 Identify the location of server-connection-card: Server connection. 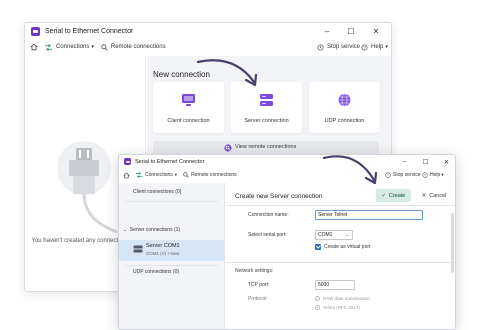
(266, 107).